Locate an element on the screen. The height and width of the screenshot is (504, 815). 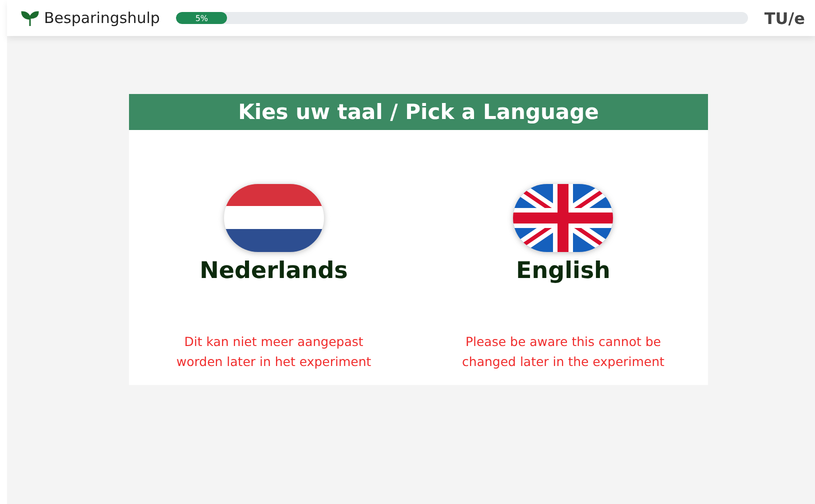
sprout-icon is located at coordinates (30, 18).